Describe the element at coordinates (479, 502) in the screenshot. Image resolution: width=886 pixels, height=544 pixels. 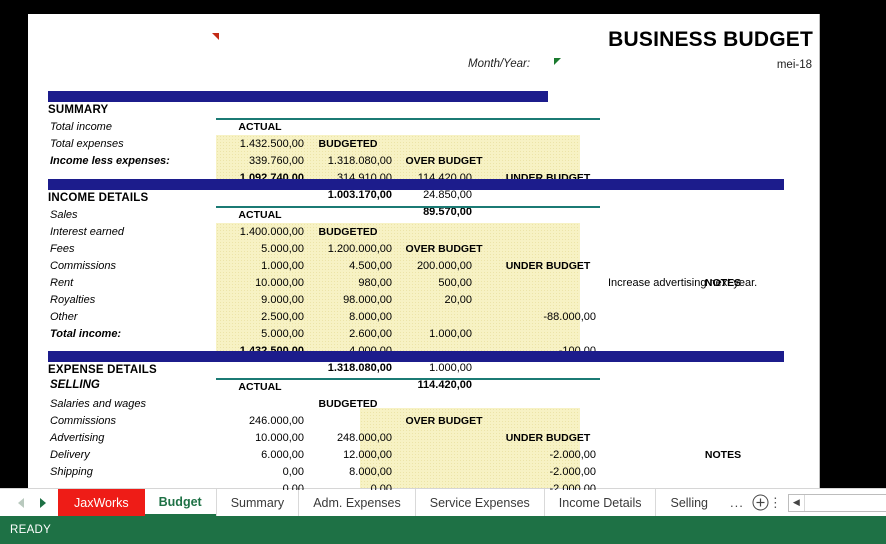
I see `sheet-tab-service-expenses: Service Expenses` at that location.